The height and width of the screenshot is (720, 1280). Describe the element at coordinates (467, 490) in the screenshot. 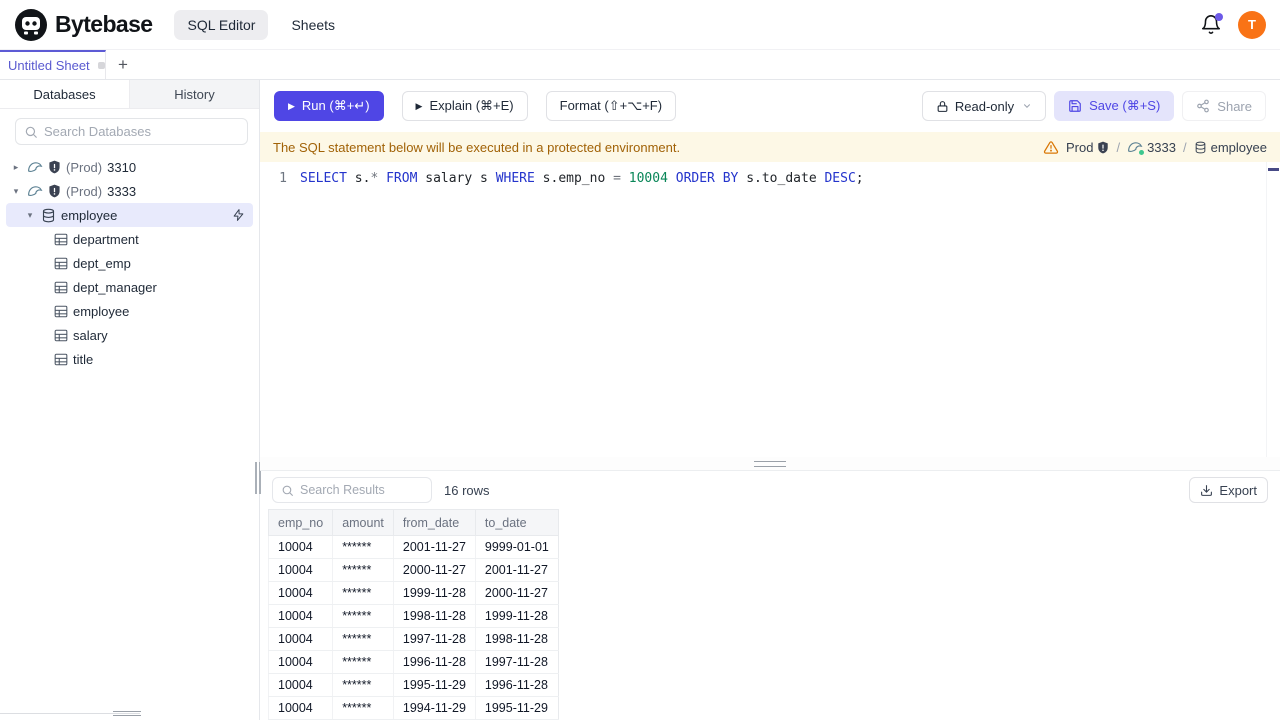

I see `row-count: 16 rows` at that location.